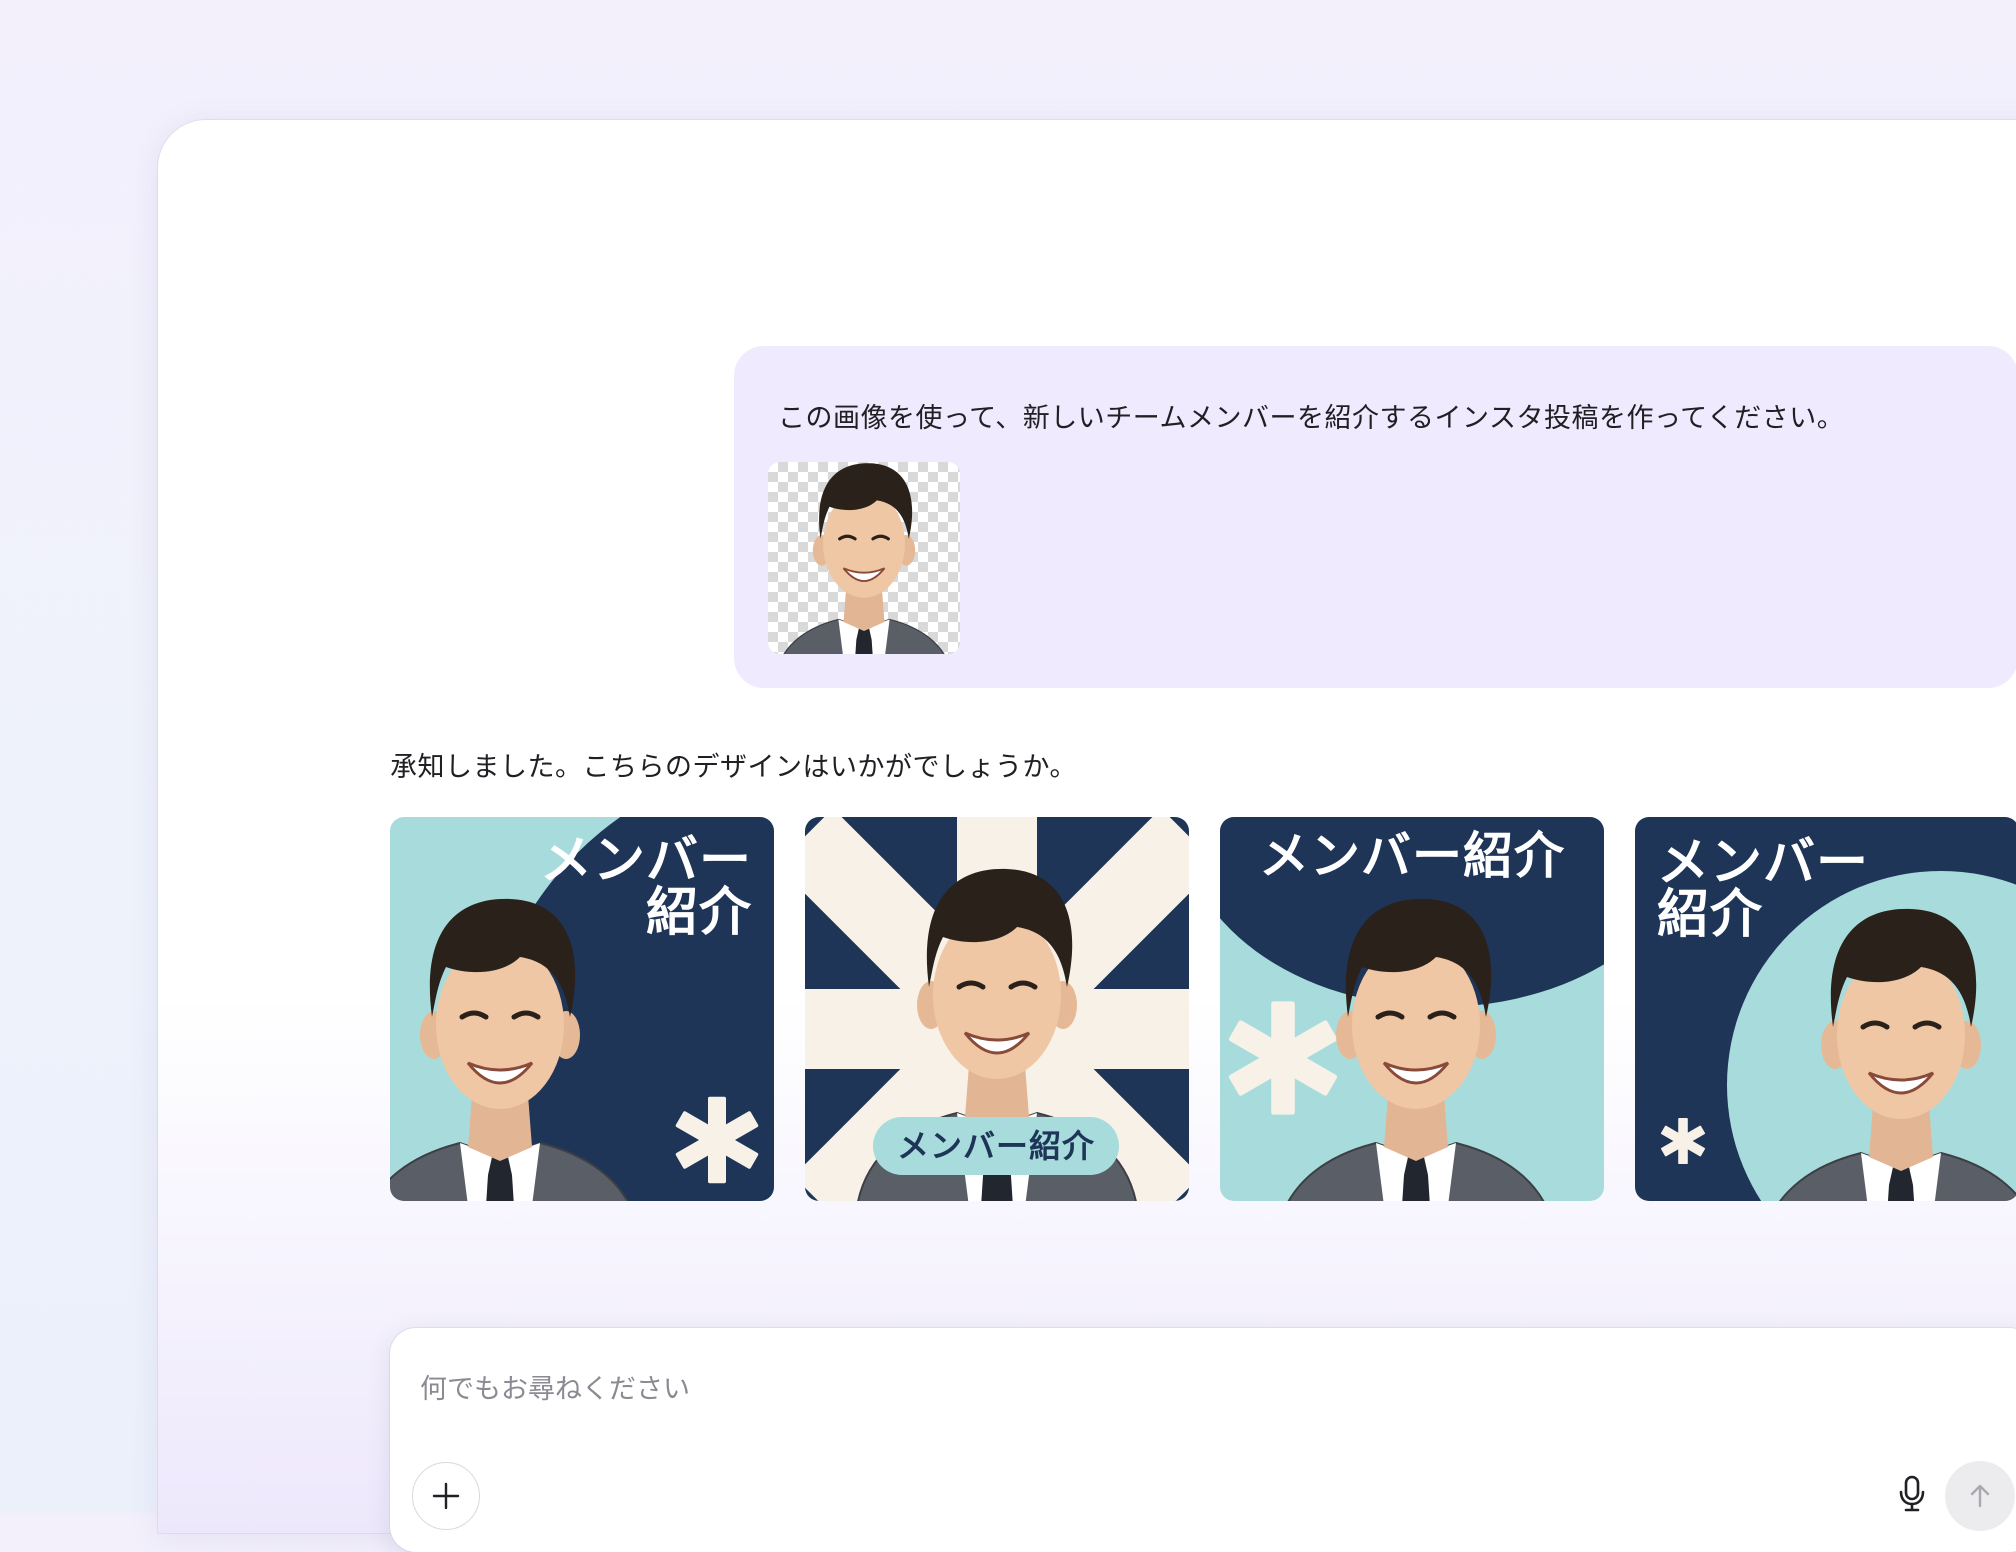 Image resolution: width=2016 pixels, height=1552 pixels. What do you see at coordinates (582, 1009) in the screenshot?
I see `design-option-1: メンバー 紹介` at bounding box center [582, 1009].